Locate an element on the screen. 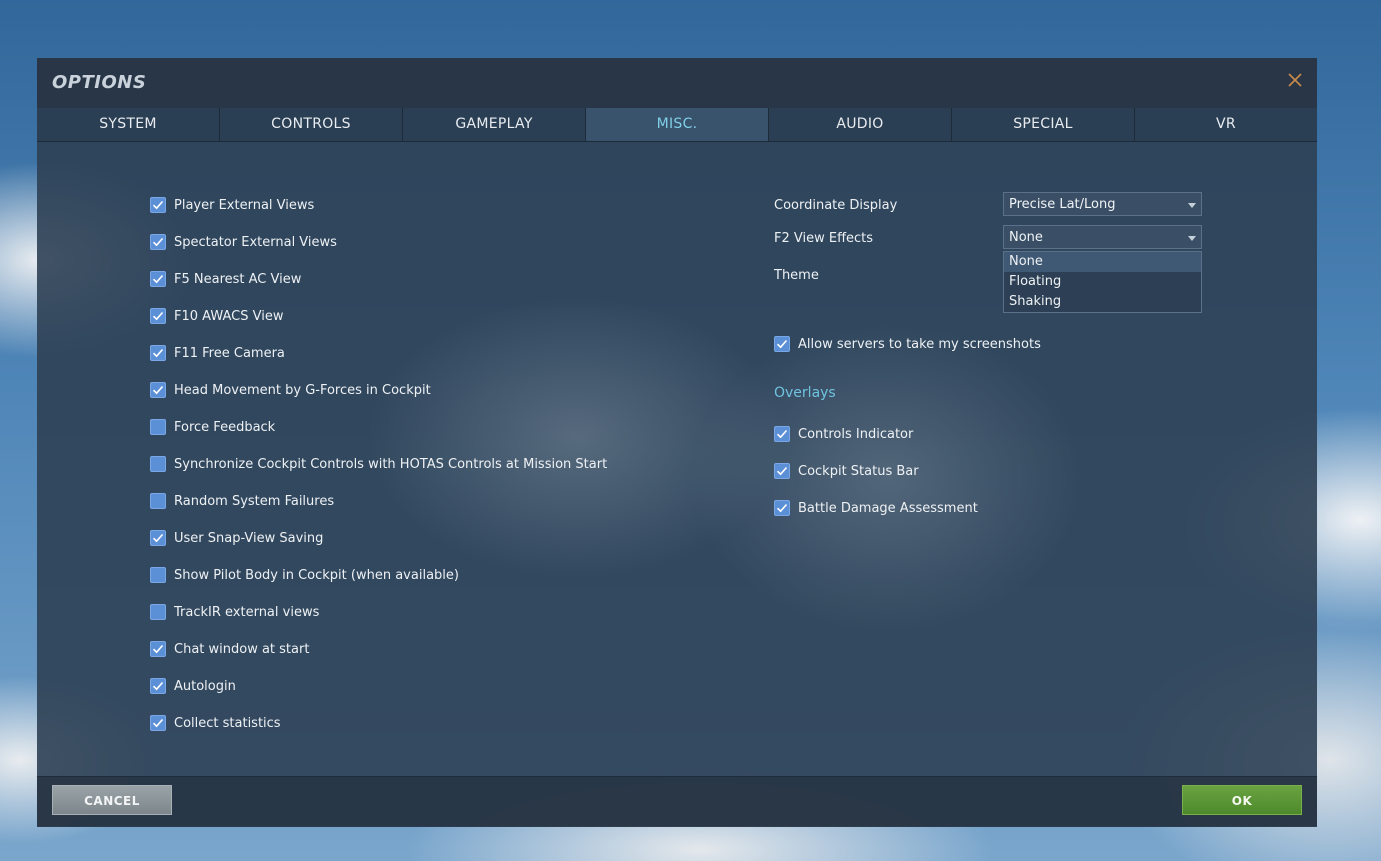 This screenshot has height=861, width=1381. title-bar: OPTIONS is located at coordinates (677, 83).